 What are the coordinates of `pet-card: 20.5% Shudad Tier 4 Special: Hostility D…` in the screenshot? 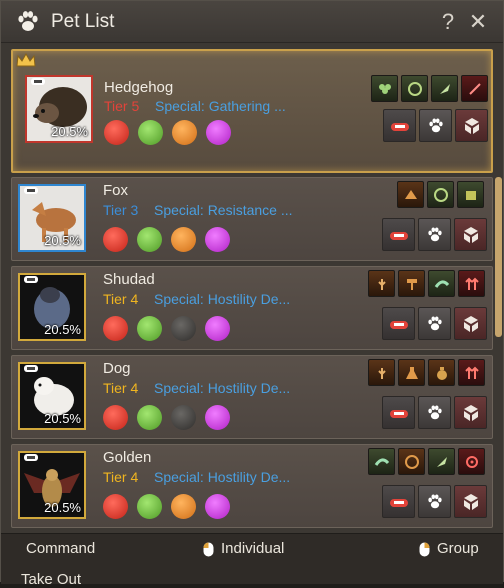 It's located at (252, 308).